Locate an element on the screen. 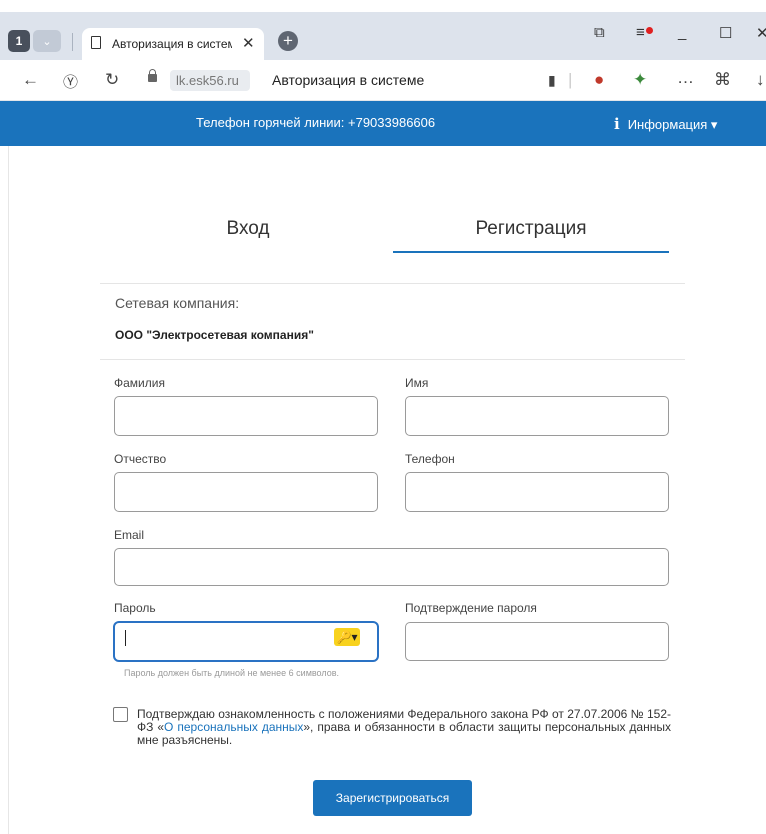  password-confirm-label: Подтверждение пароля is located at coordinates (471, 608).